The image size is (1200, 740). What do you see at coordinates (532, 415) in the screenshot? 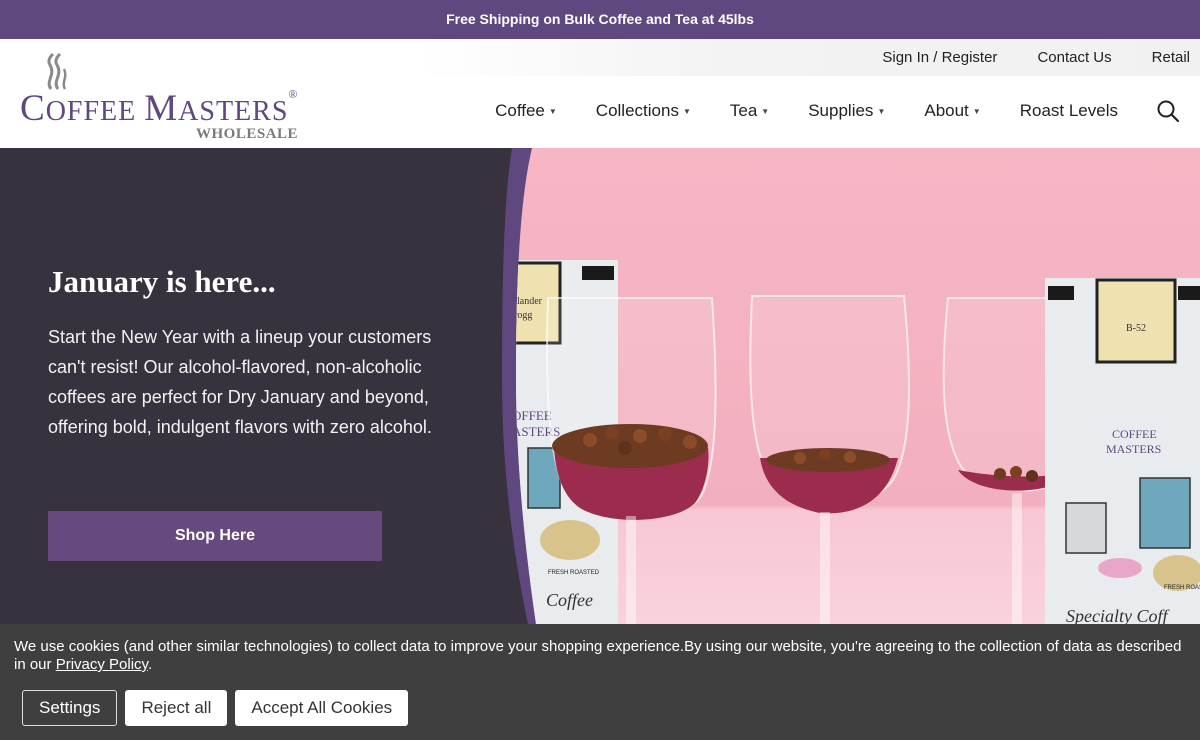
I see `svg-text: OFFEE` at bounding box center [532, 415].